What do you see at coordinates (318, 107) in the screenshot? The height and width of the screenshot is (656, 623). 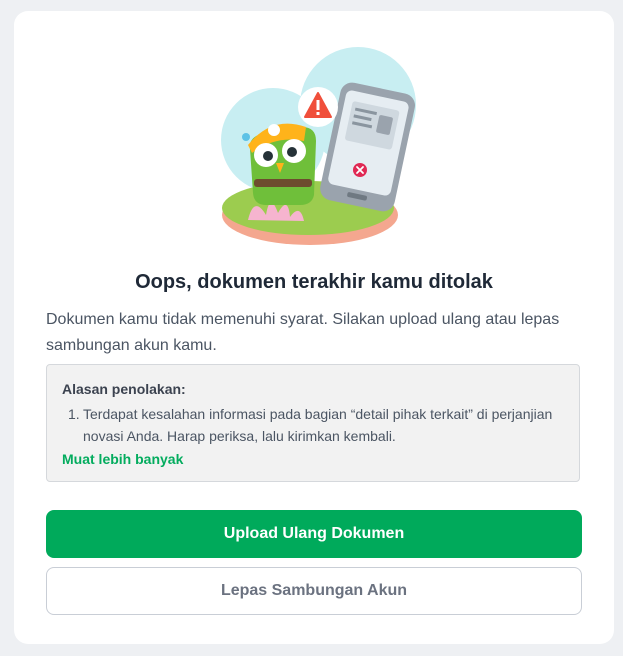 I see `warning-triangle-icon` at bounding box center [318, 107].